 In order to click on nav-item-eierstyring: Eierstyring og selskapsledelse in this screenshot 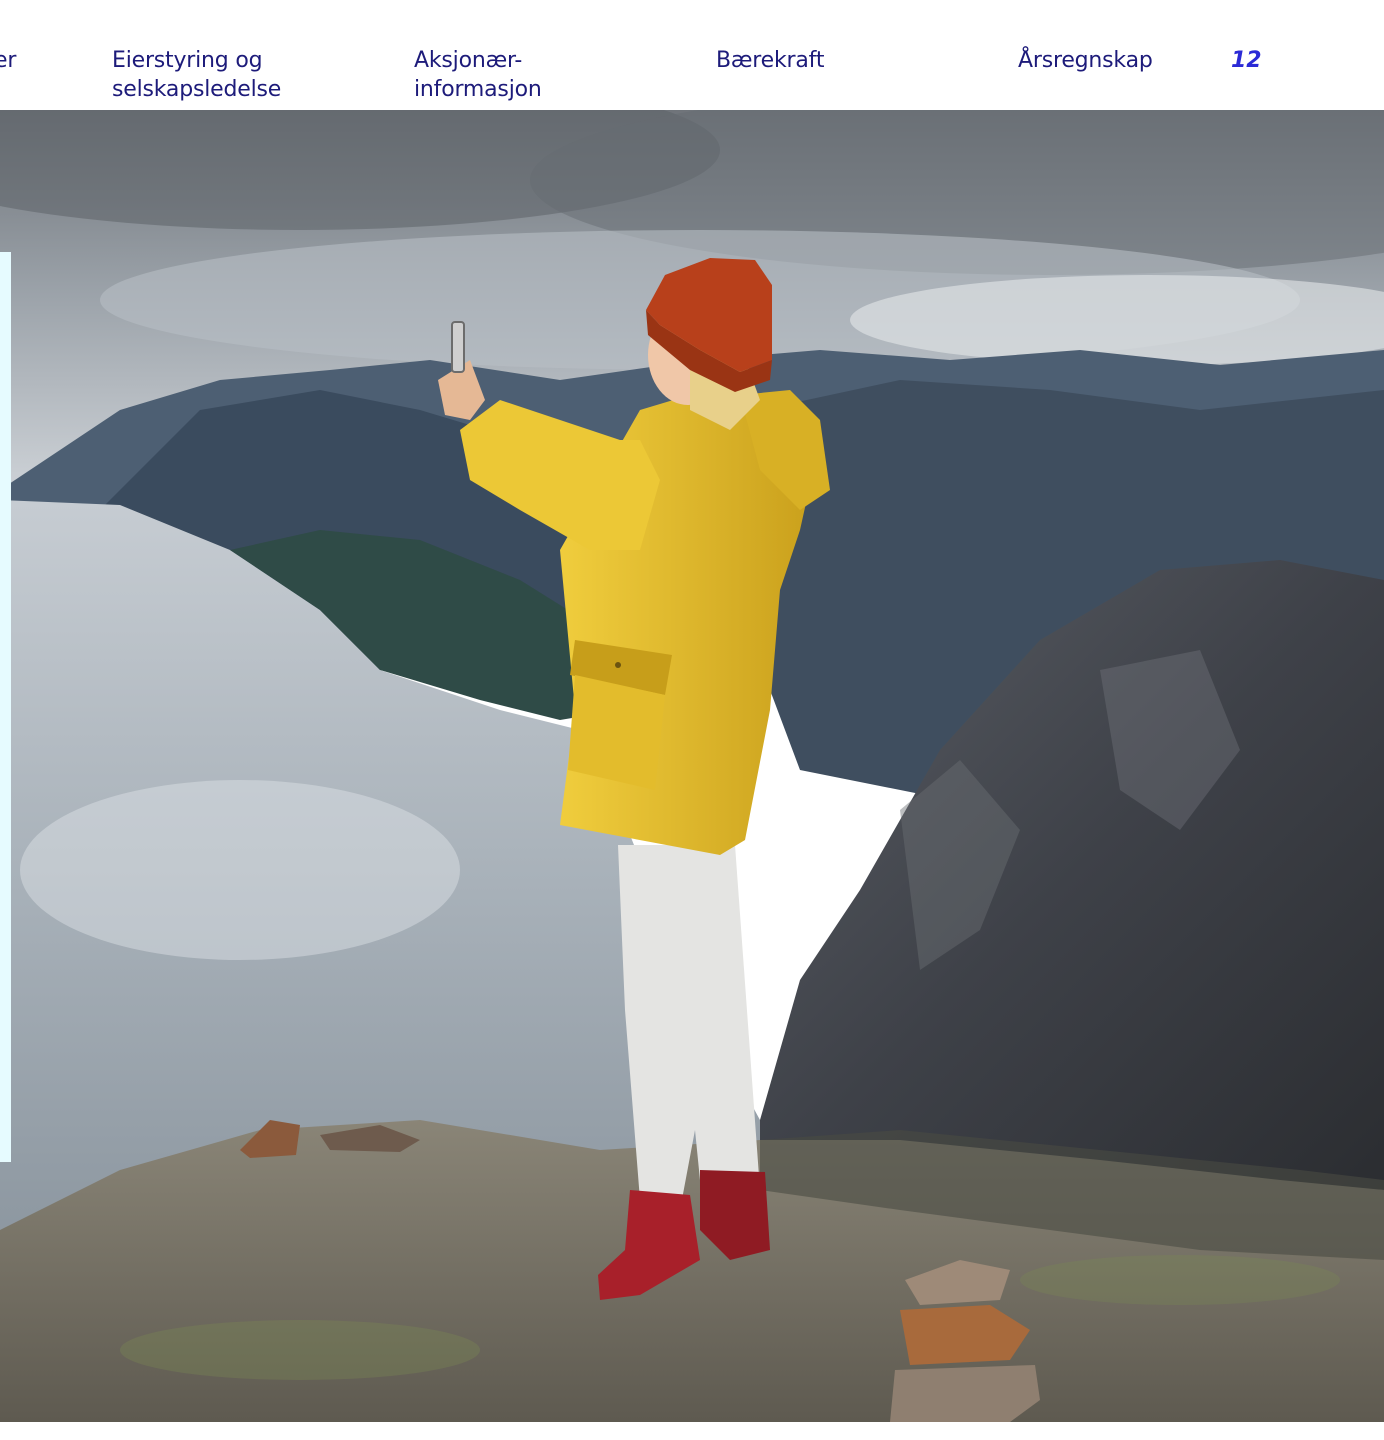, I will do `click(196, 75)`.